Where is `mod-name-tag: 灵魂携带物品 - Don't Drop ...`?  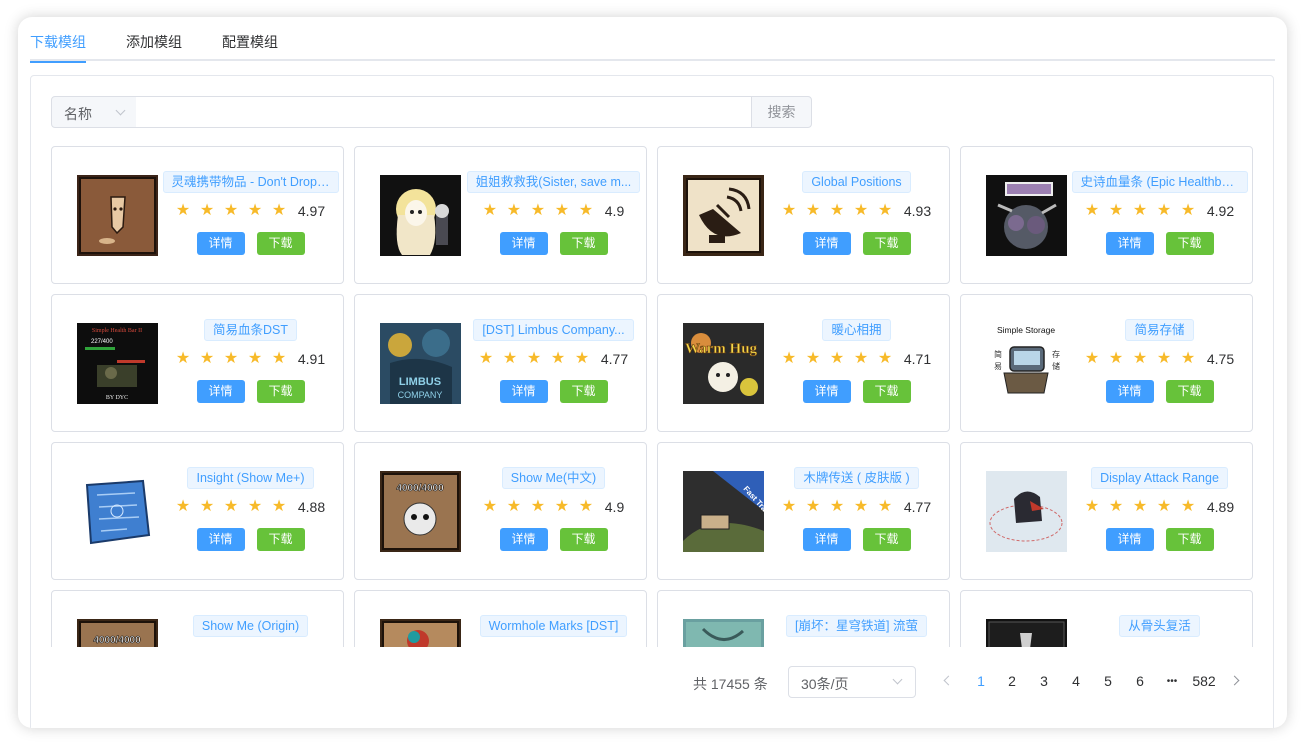 mod-name-tag: 灵魂携带物品 - Don't Drop ... is located at coordinates (250, 182).